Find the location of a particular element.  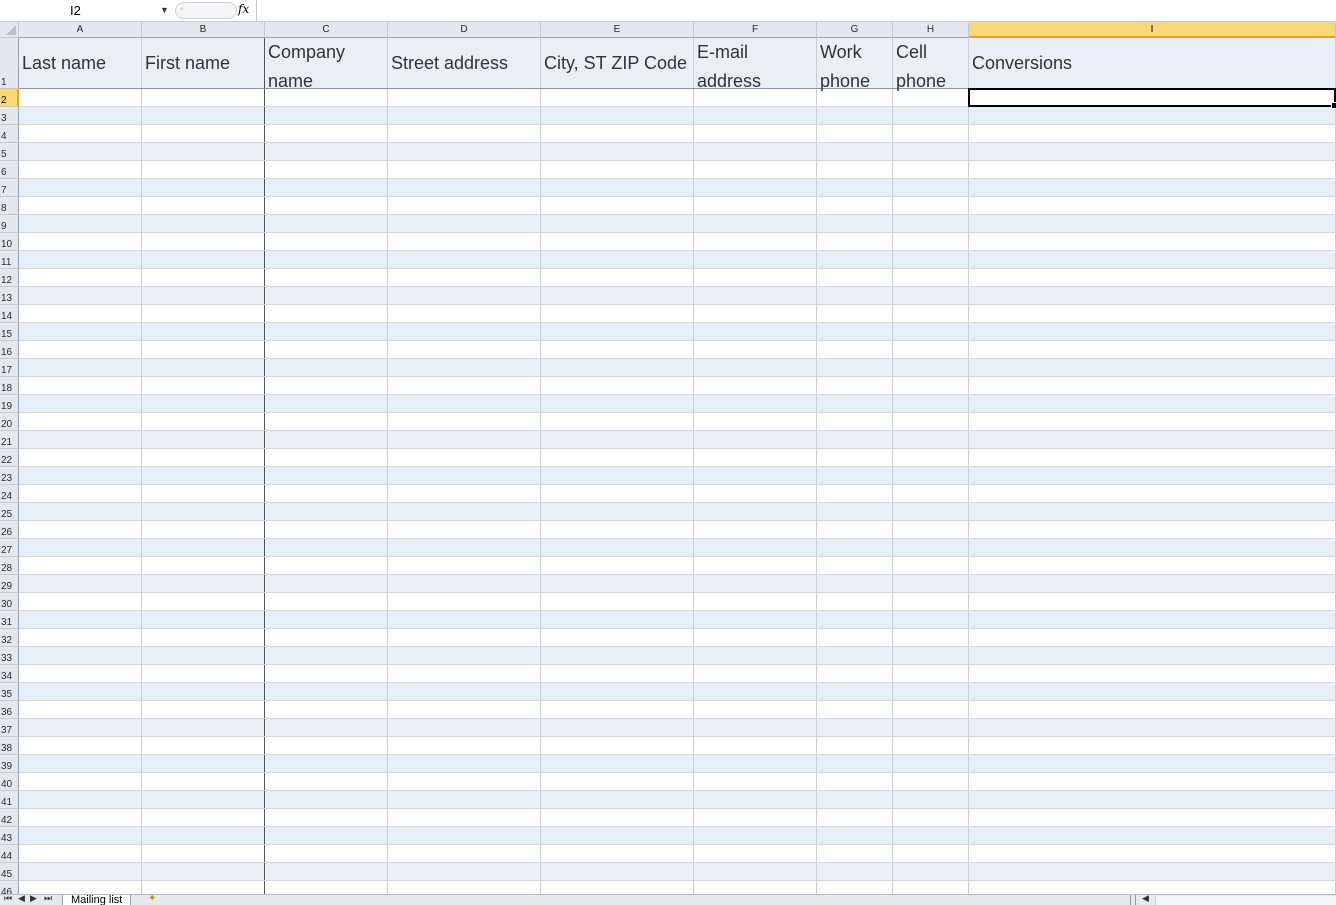

row-header-17: 17 is located at coordinates (9, 368).